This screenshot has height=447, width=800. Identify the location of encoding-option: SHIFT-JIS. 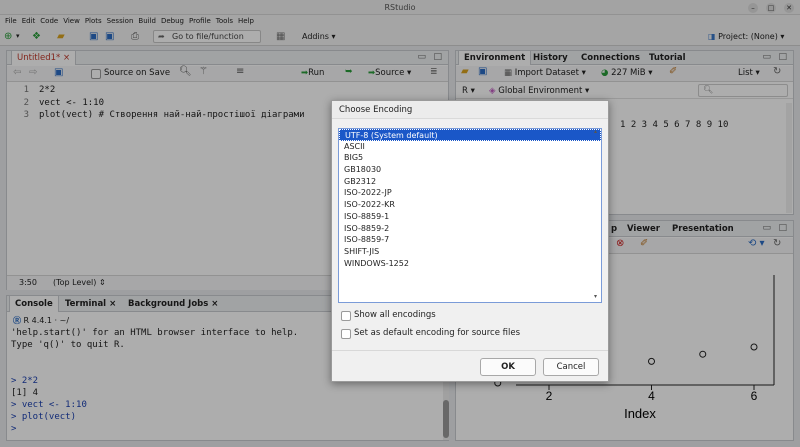
(470, 252).